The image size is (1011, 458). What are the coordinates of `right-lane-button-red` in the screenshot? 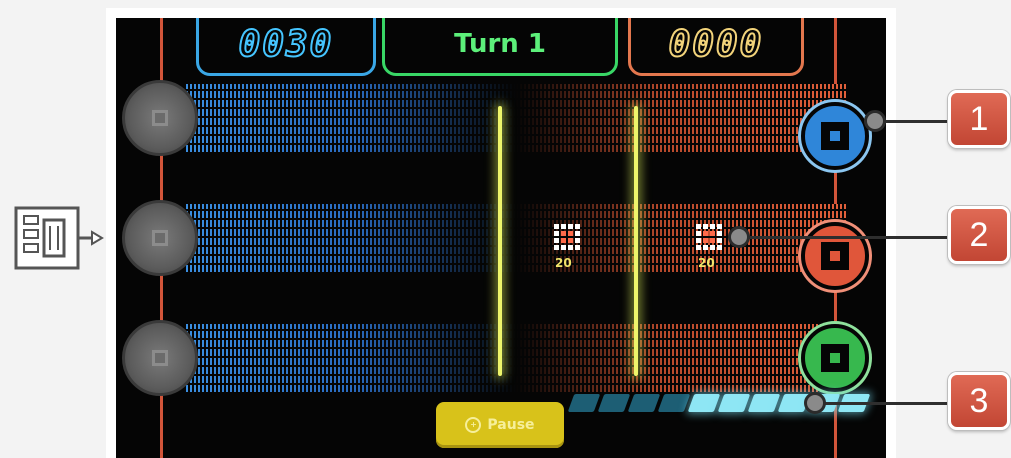 It's located at (835, 256).